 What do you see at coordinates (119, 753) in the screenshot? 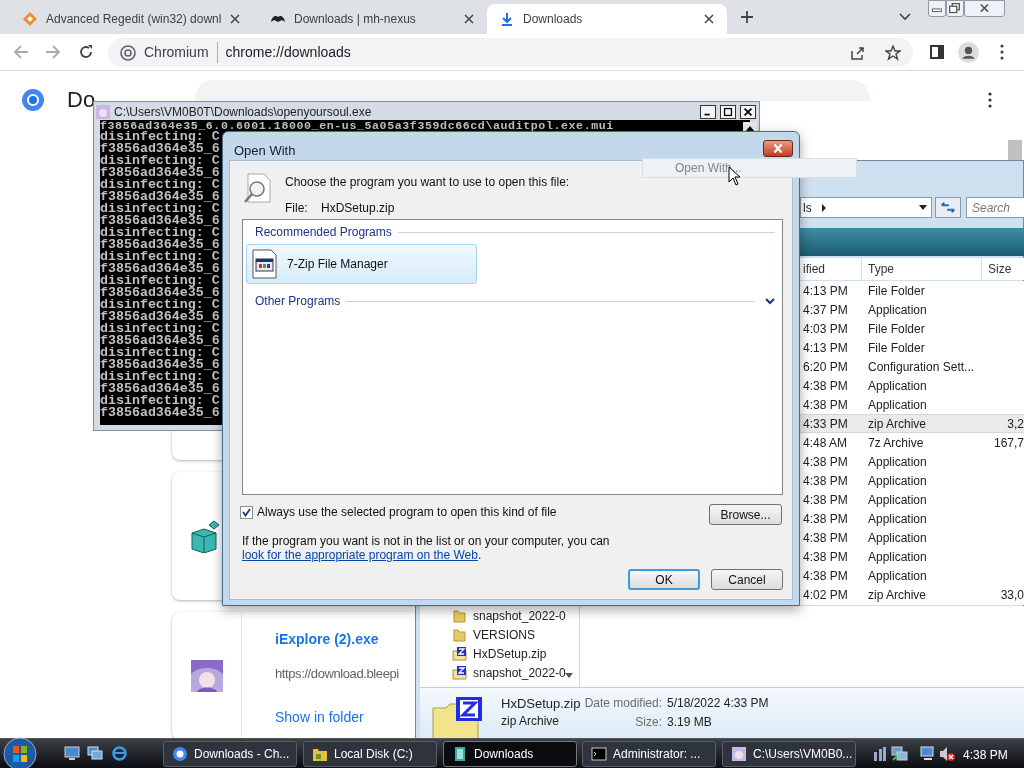
I see `browser-icon` at bounding box center [119, 753].